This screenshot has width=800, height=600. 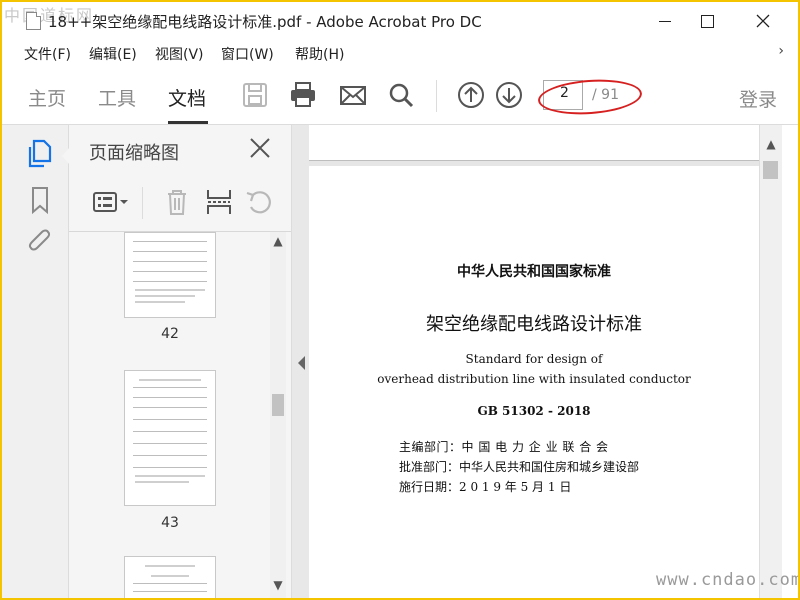 I want to click on search-icon, so click(x=401, y=95).